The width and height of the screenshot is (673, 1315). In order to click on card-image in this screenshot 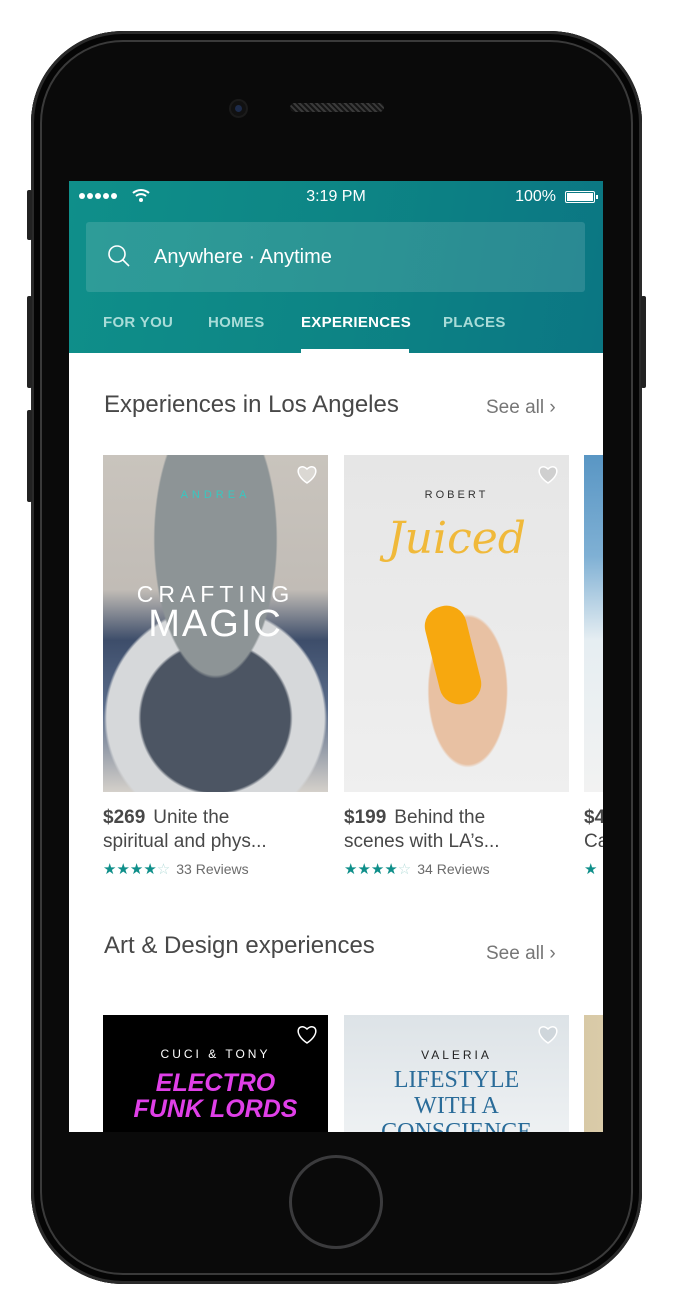, I will do `click(593, 623)`.